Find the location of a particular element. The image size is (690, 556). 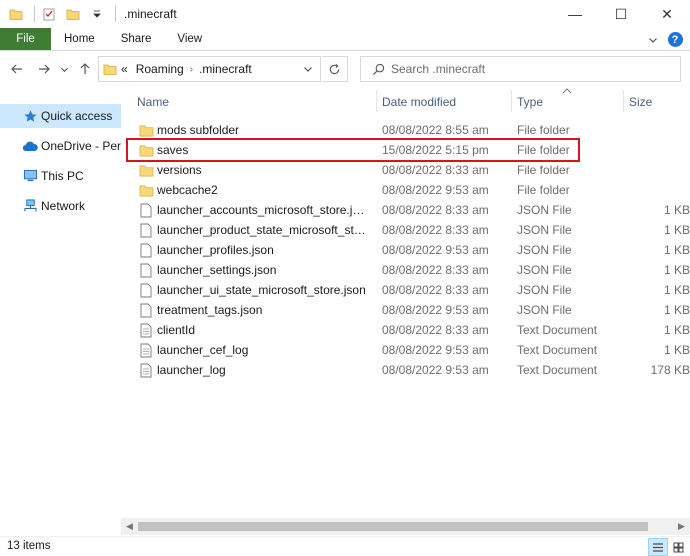

maximize-button: ☐ is located at coordinates (621, 14).